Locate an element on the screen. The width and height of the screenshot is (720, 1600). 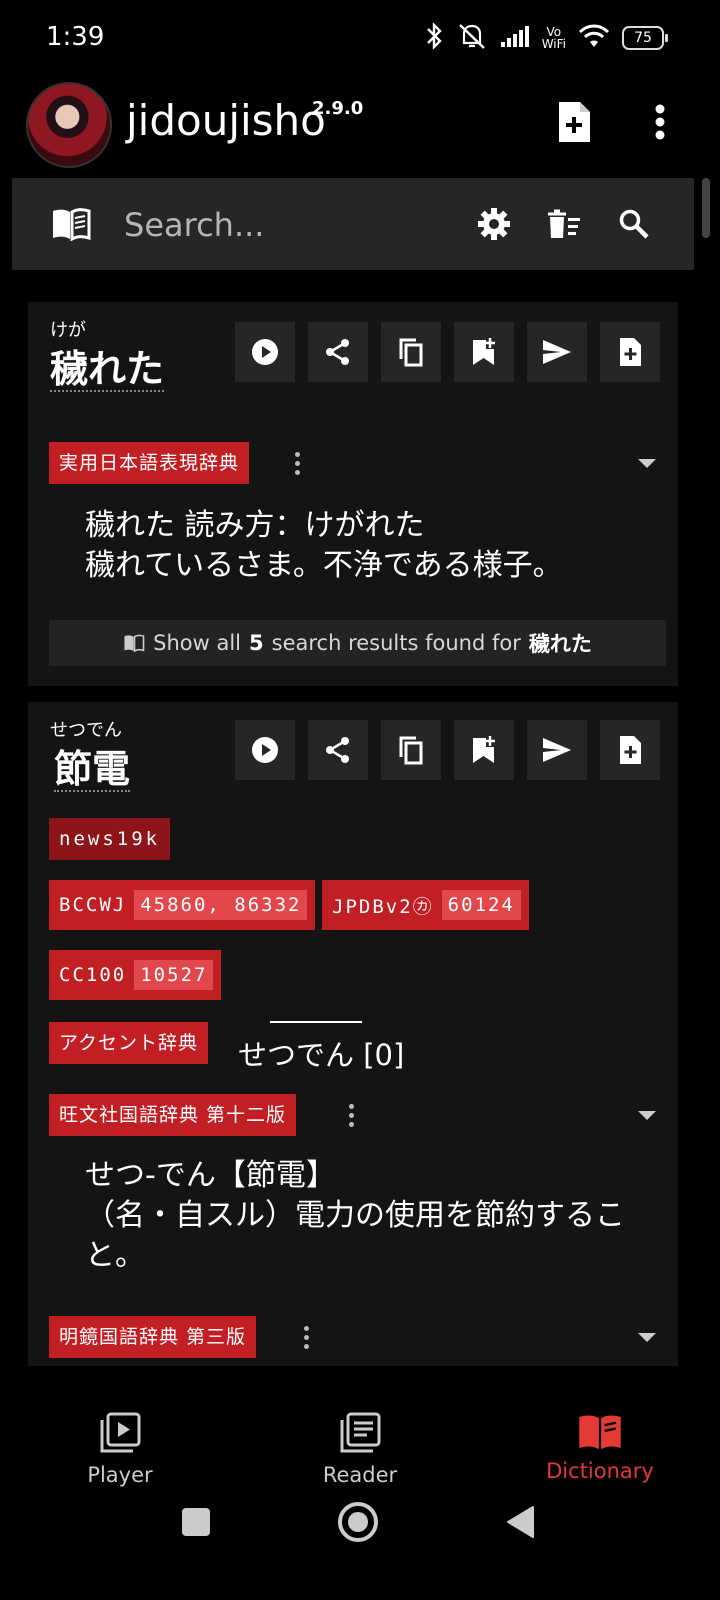
definition-line: せつ‐でん【節電】 is located at coordinates (210, 1175).